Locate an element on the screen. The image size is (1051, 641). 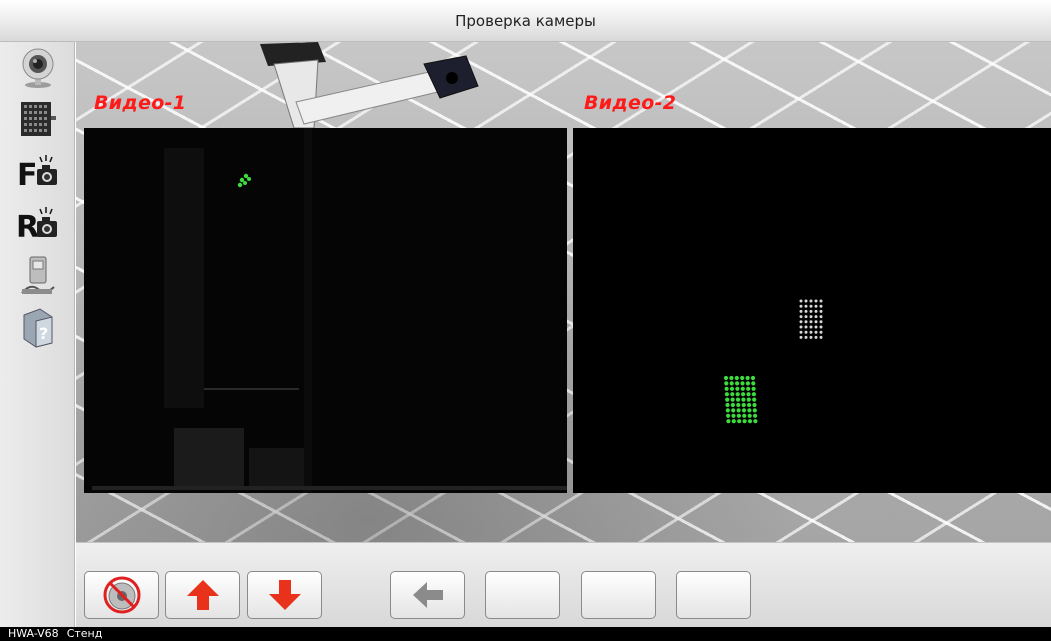
move-down-button is located at coordinates (284, 595).